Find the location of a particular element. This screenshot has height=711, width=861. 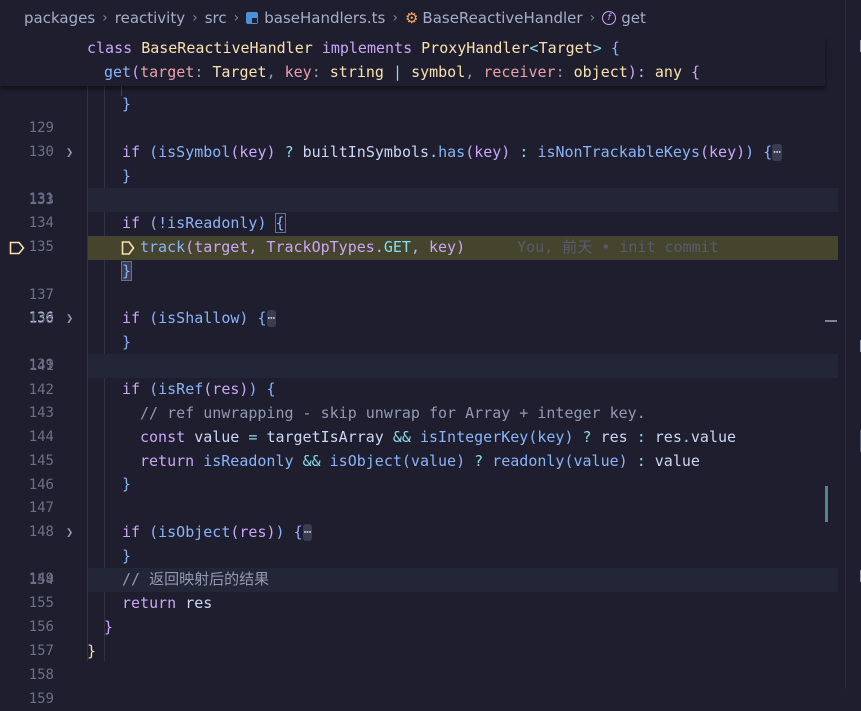

inline-breakpoint-icon is located at coordinates (128, 248).